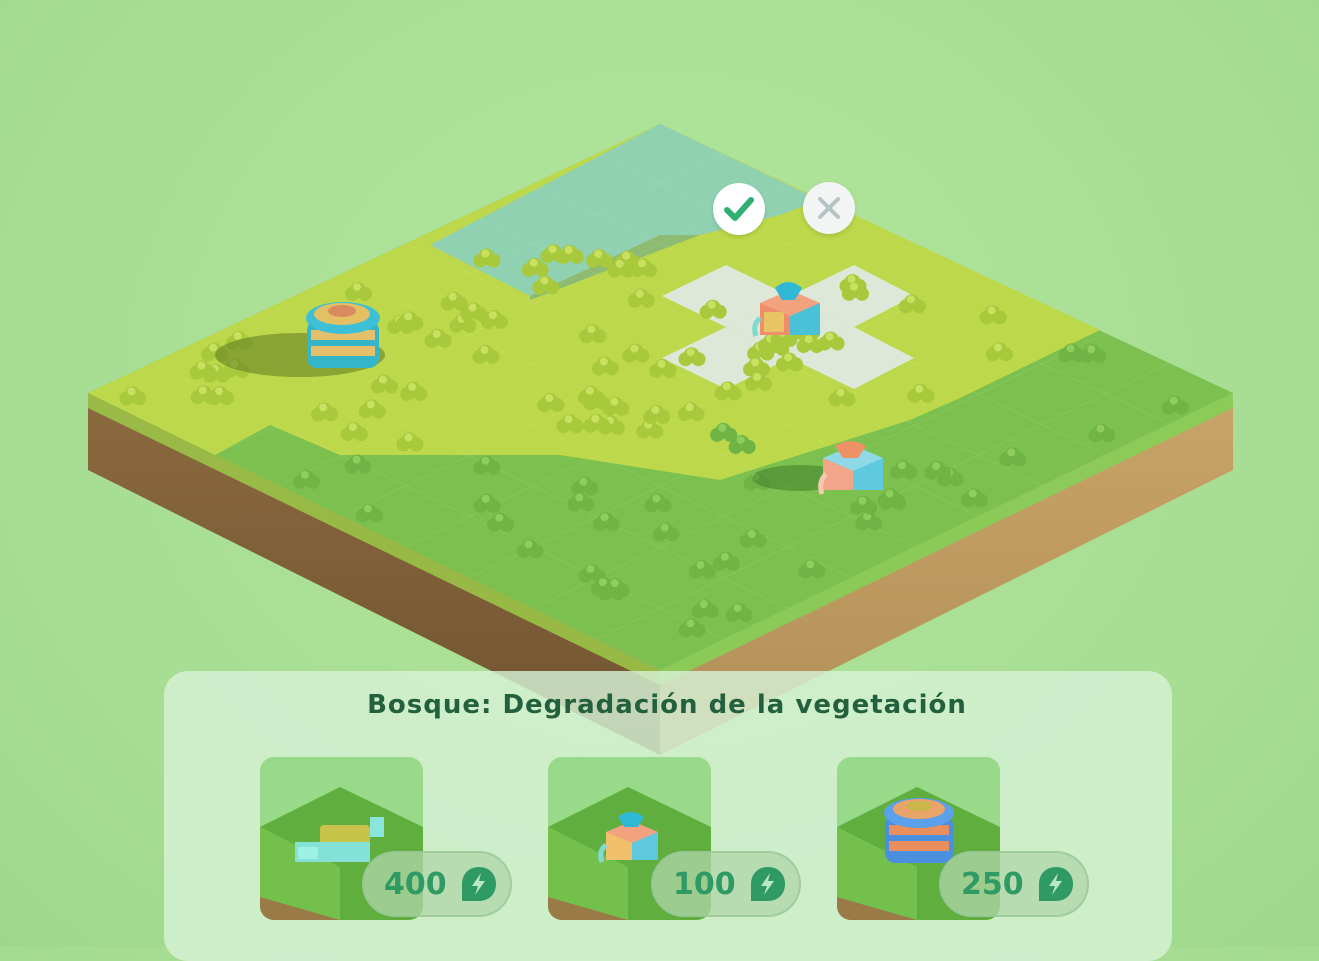 Image resolution: width=1319 pixels, height=961 pixels. What do you see at coordinates (667, 705) in the screenshot?
I see `zone-title: Bosque: Degradación de la vegetación` at bounding box center [667, 705].